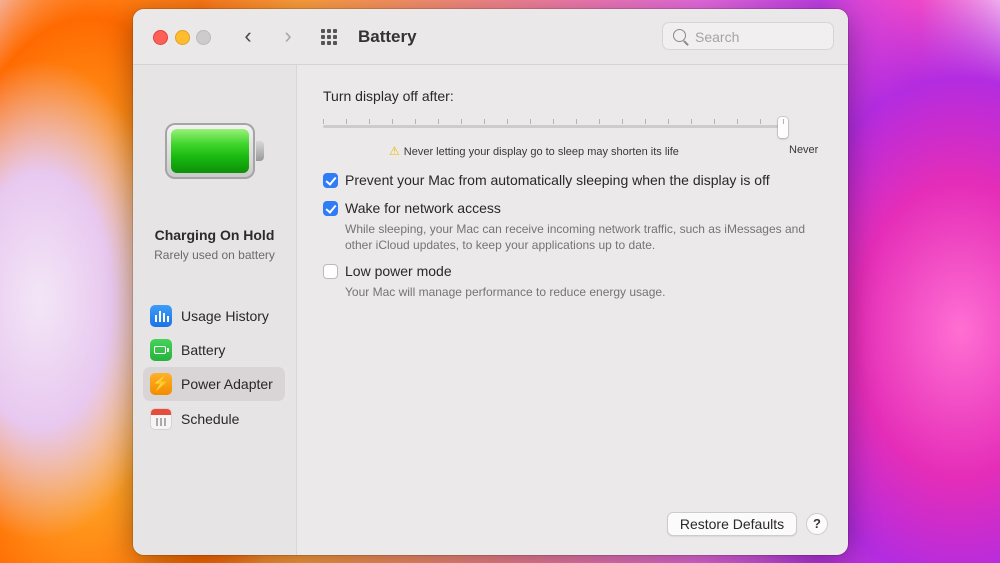 The width and height of the screenshot is (1000, 563). Describe the element at coordinates (288, 36) in the screenshot. I see `forward-arrow-icon: ›` at that location.